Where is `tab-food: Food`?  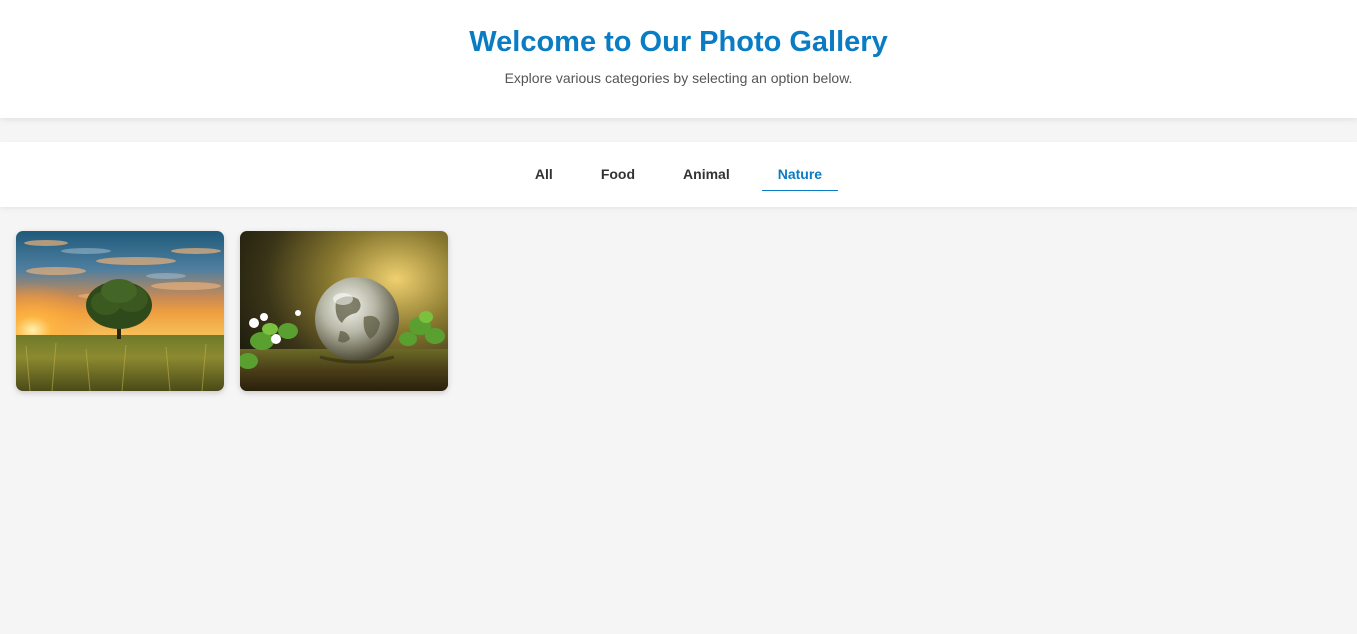 tab-food: Food is located at coordinates (618, 174).